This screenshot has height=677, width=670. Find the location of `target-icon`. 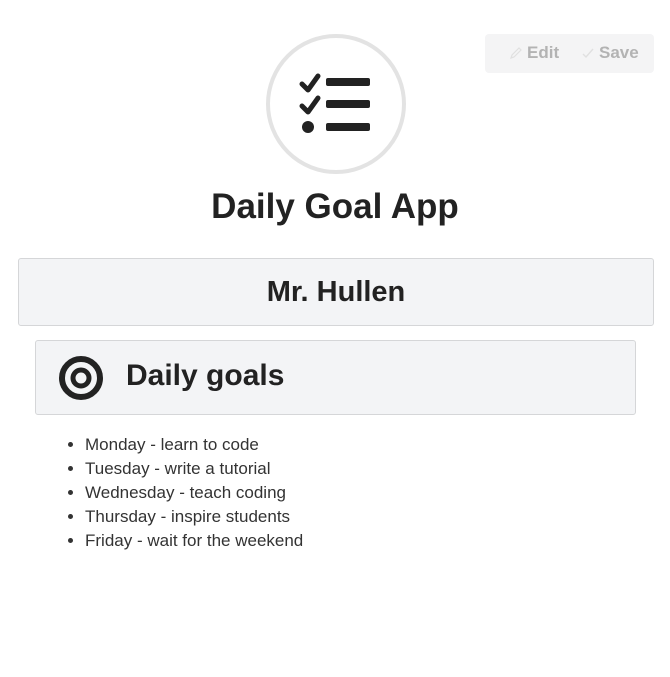

target-icon is located at coordinates (81, 378).